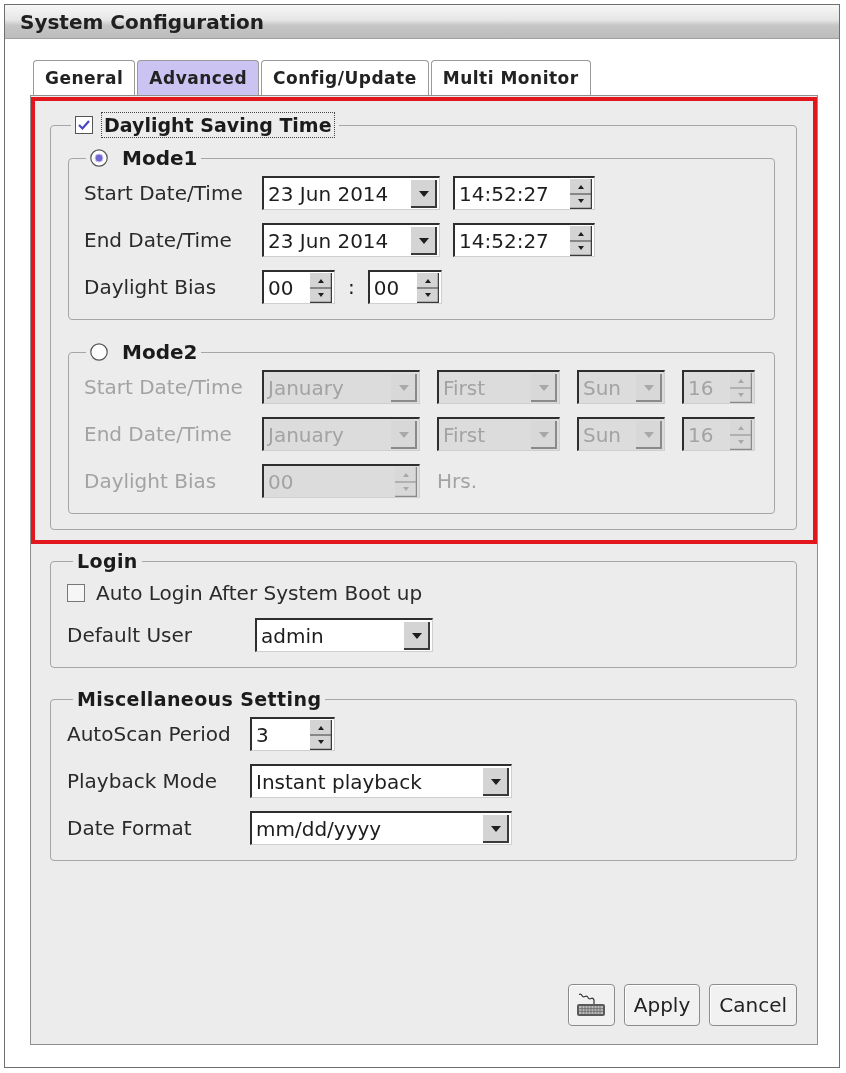  What do you see at coordinates (160, 158) in the screenshot?
I see `radio-label: Mode1` at bounding box center [160, 158].